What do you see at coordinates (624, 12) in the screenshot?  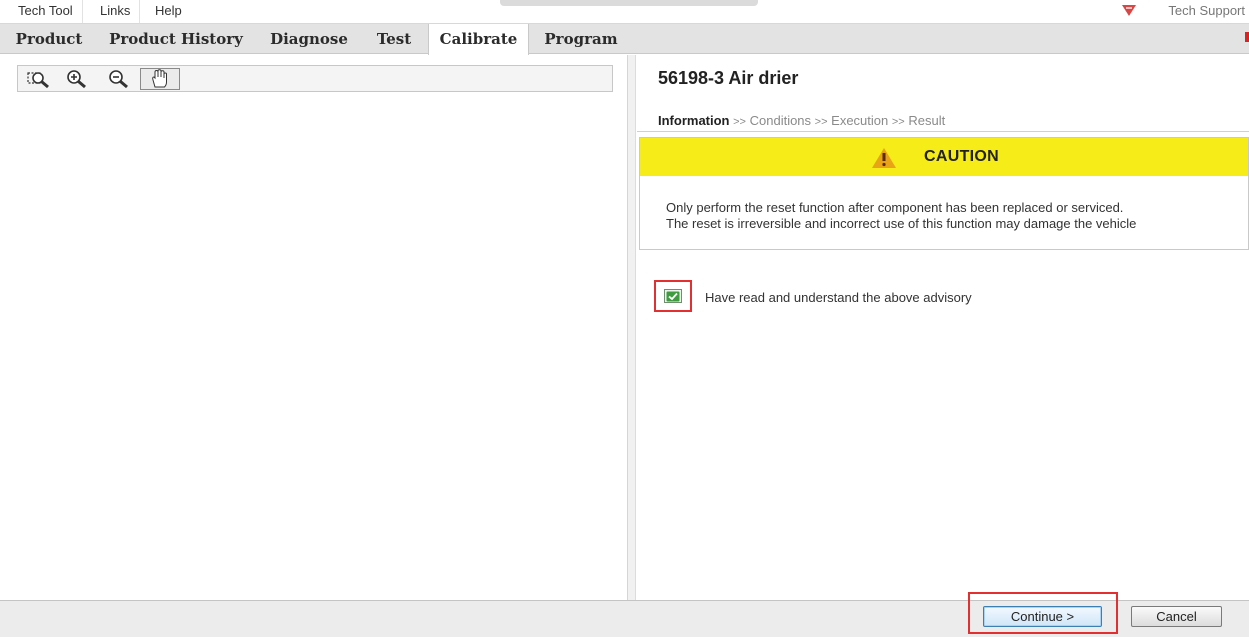 I see `menu-bar: Tech Tool Links Help Tech Support` at bounding box center [624, 12].